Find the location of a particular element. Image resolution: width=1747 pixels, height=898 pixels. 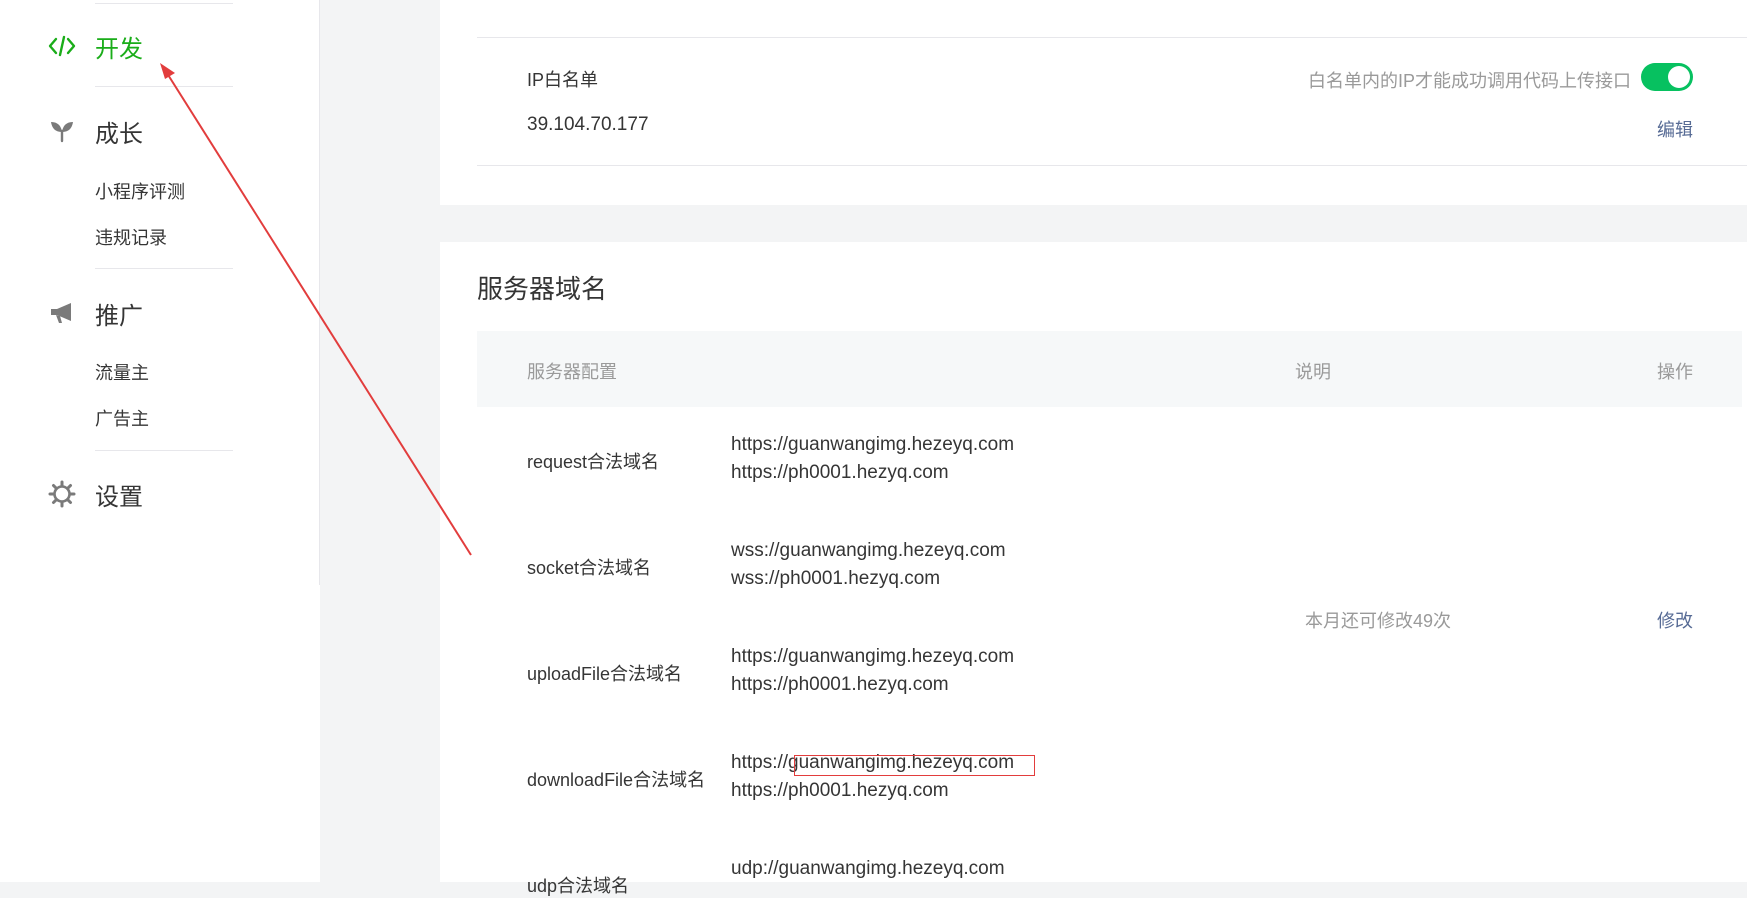

column-header-description: 说明 is located at coordinates (1313, 372).